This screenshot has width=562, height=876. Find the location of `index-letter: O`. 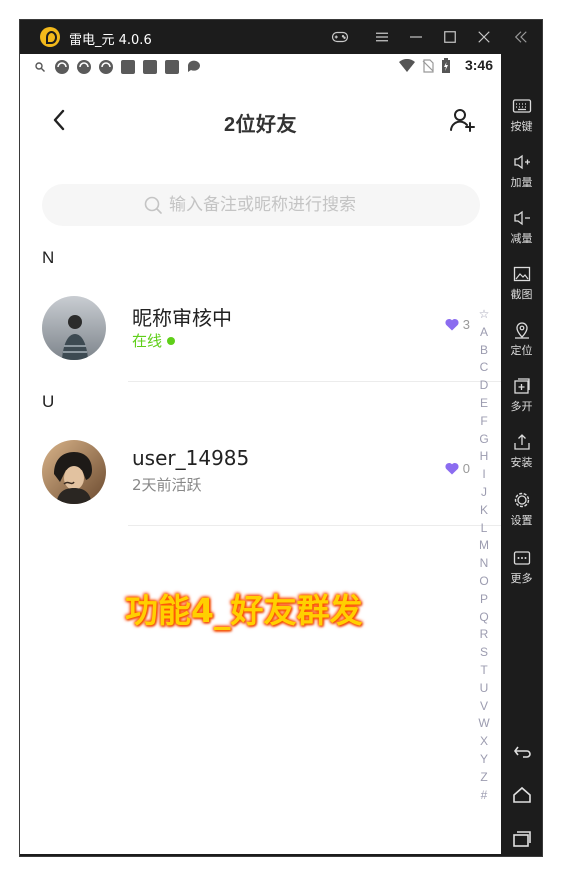

index-letter: O is located at coordinates (483, 582).